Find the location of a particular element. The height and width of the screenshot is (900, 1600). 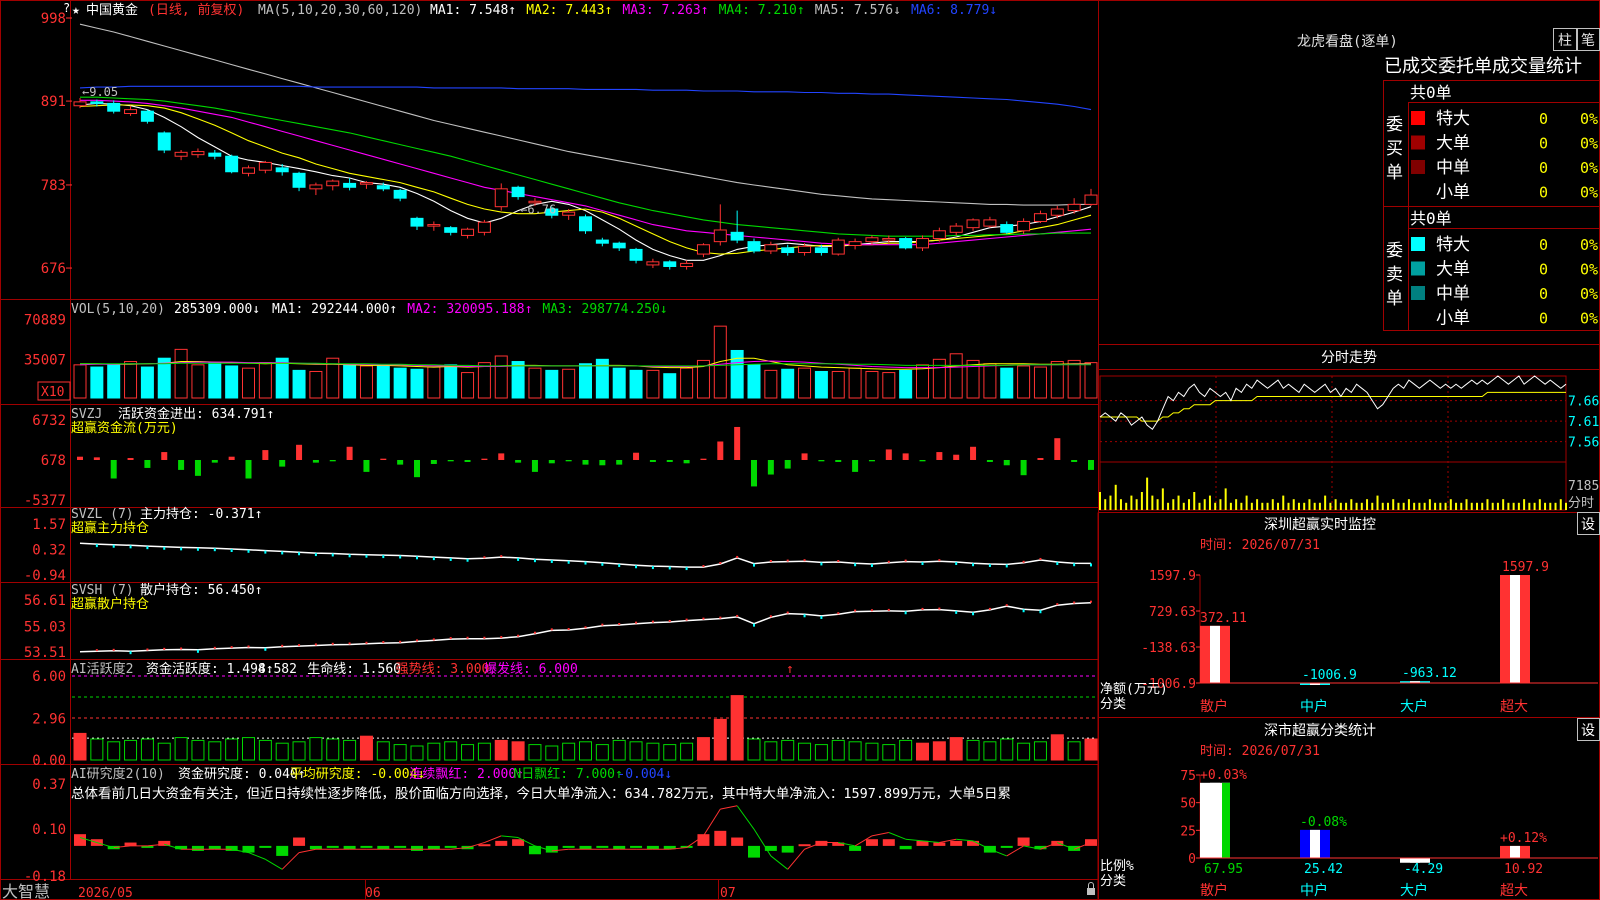

sz_category-change-label: +0.12% is located at coordinates (1523, 838).